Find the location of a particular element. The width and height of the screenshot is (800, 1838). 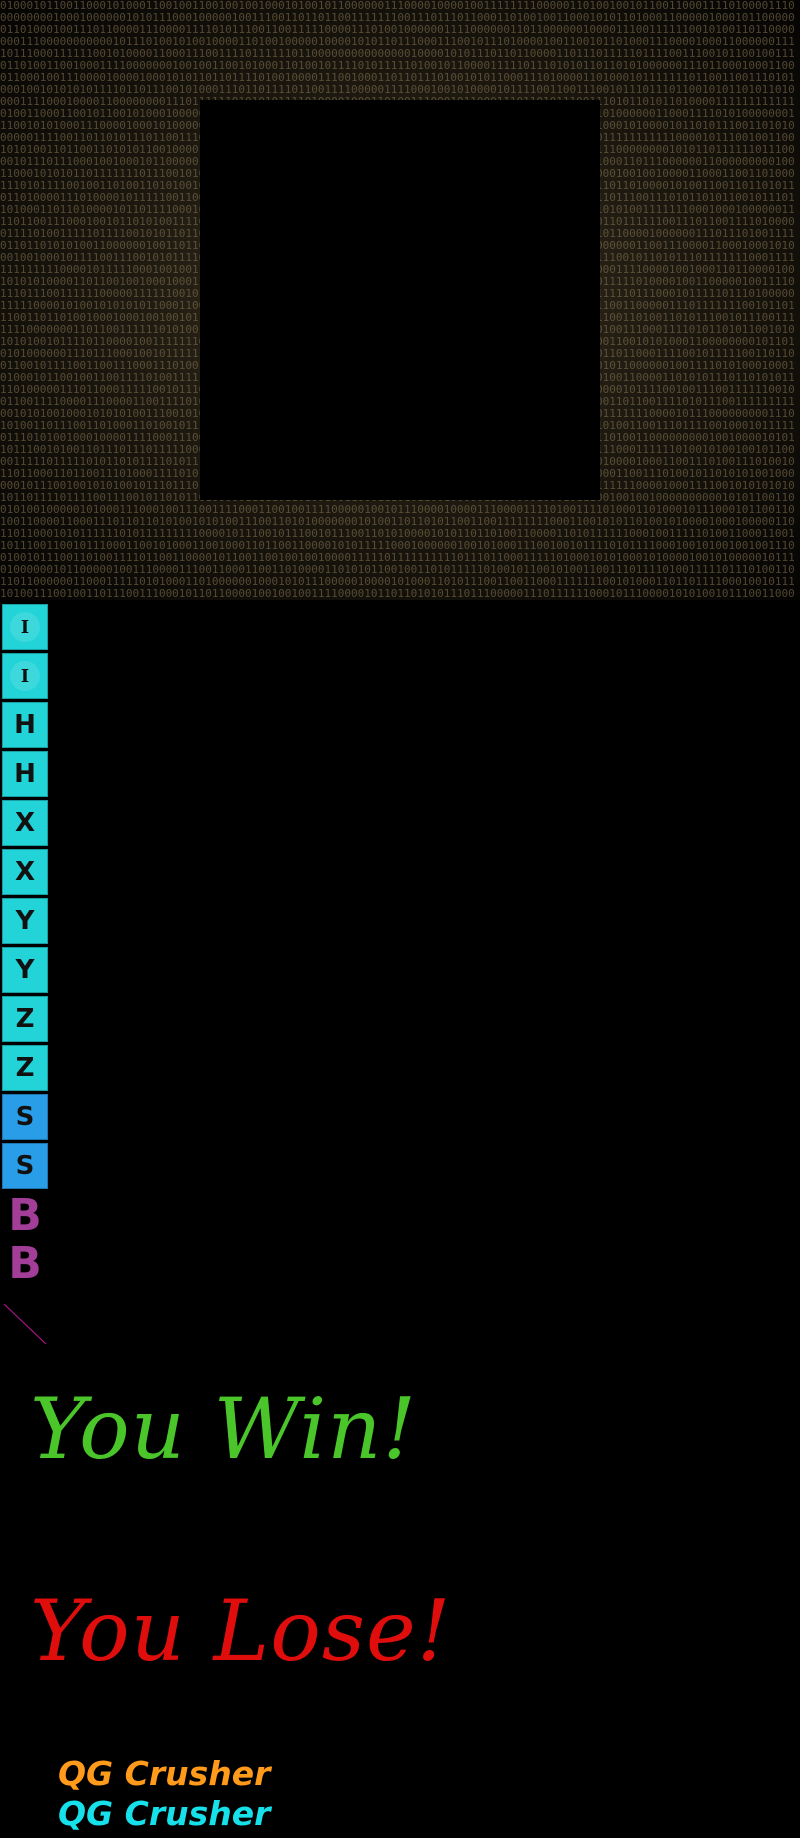

pointer-line-stroke is located at coordinates (25, 1324).